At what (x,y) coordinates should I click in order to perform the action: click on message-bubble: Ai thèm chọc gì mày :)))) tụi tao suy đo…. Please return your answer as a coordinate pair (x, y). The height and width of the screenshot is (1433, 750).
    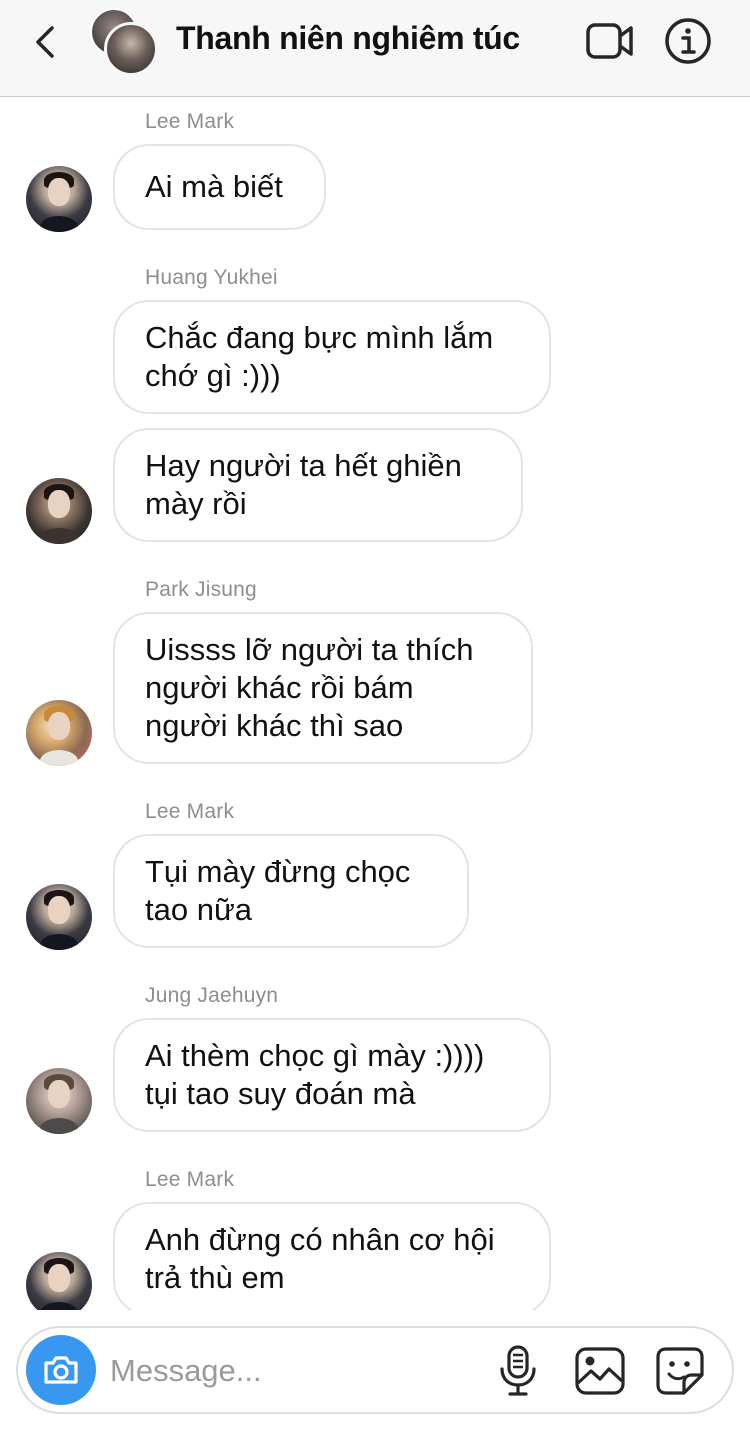
    Looking at the image, I should click on (332, 1075).